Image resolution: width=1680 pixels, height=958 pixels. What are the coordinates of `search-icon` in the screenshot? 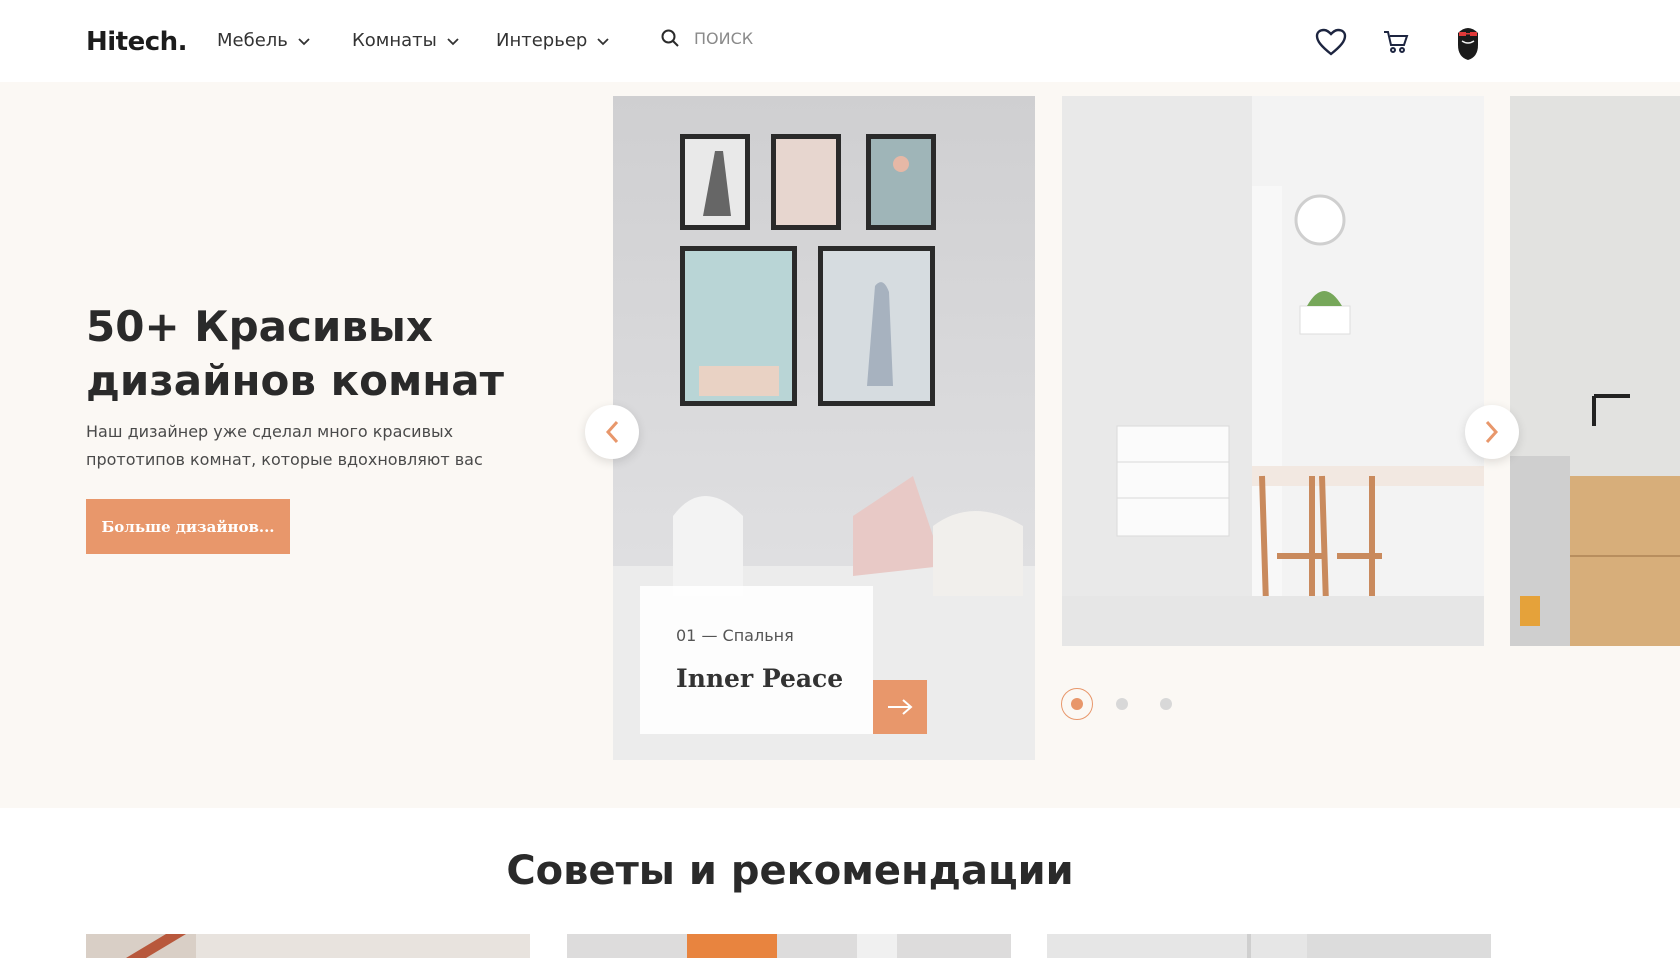 It's located at (670, 38).